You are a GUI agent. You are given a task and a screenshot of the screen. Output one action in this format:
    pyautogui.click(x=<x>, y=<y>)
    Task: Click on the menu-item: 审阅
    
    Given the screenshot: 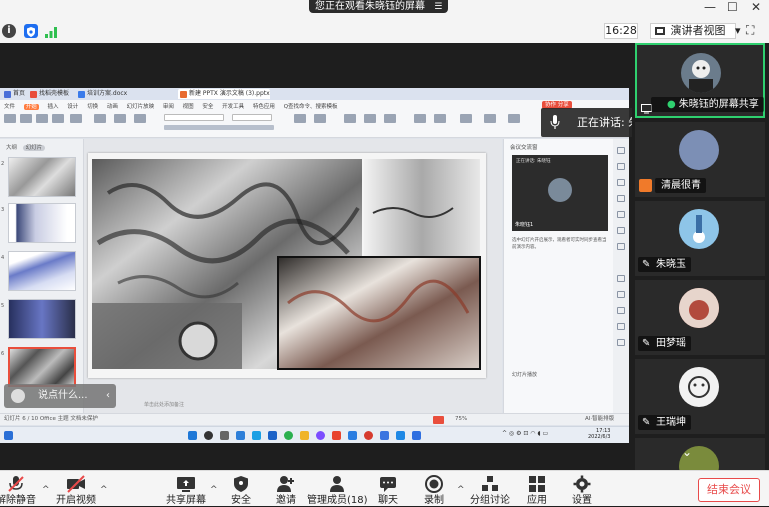 What is the action you would take?
    pyautogui.click(x=168, y=107)
    